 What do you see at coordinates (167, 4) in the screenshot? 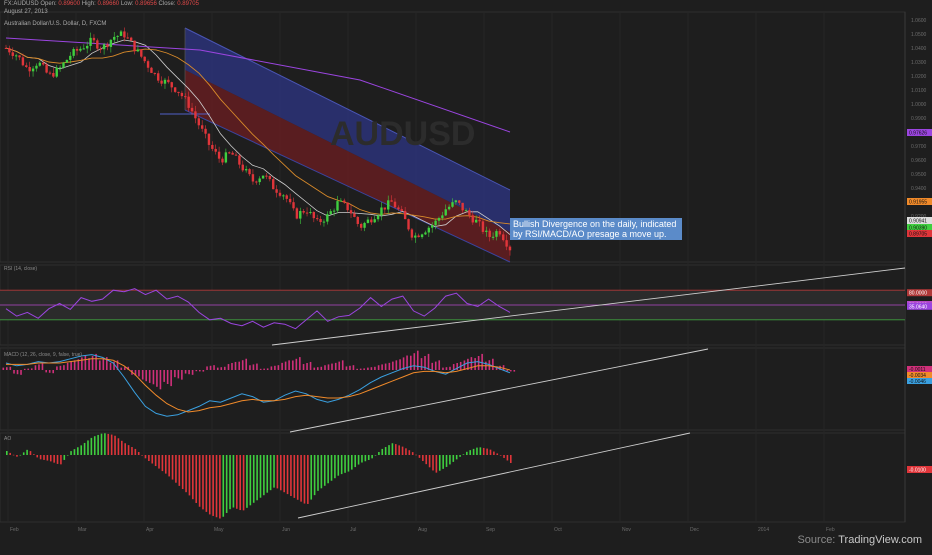
I see `close-label: Close:` at bounding box center [167, 4].